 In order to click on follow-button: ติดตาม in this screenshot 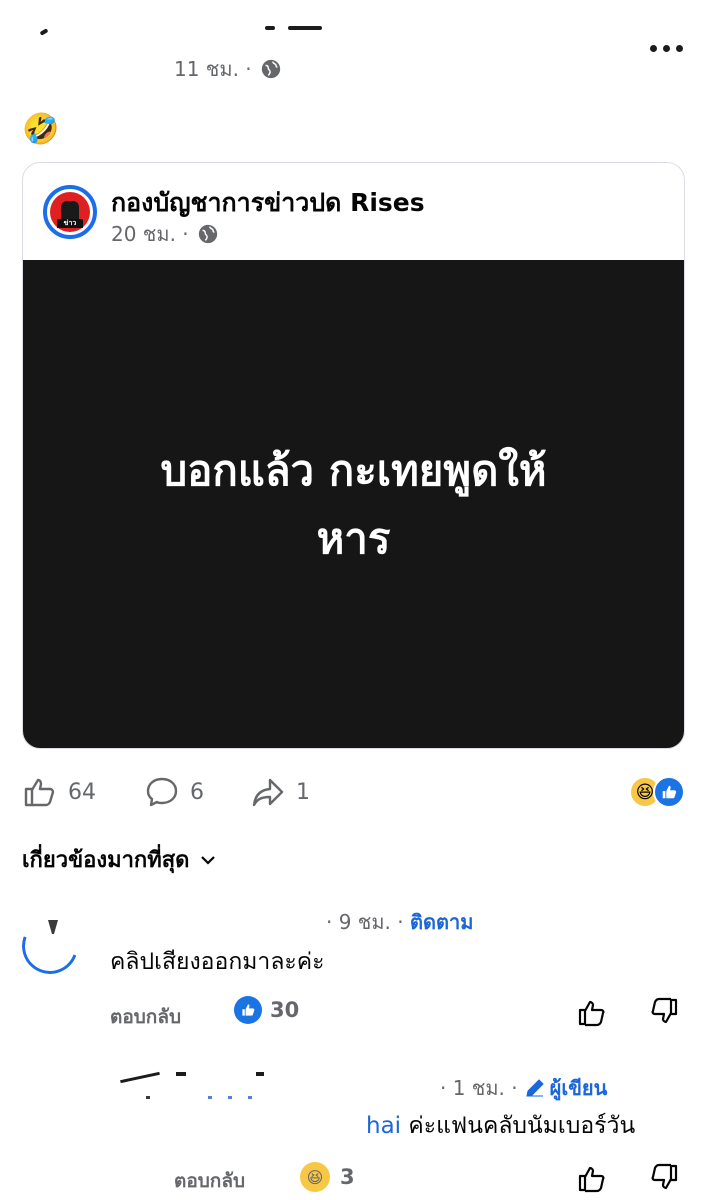, I will do `click(441, 922)`.